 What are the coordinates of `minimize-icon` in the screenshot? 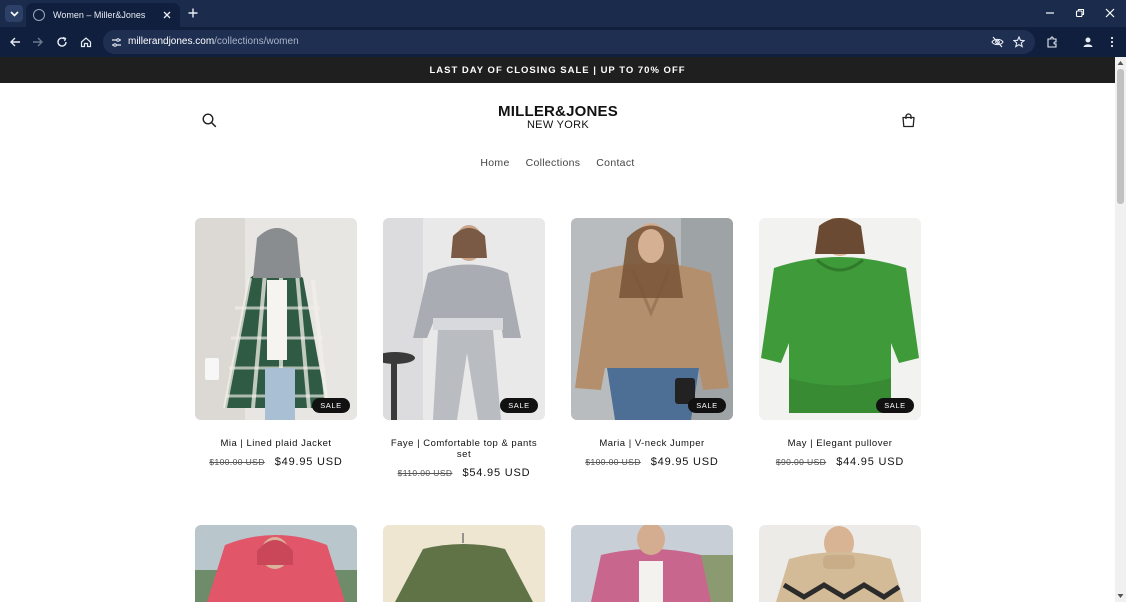 It's located at (1050, 13).